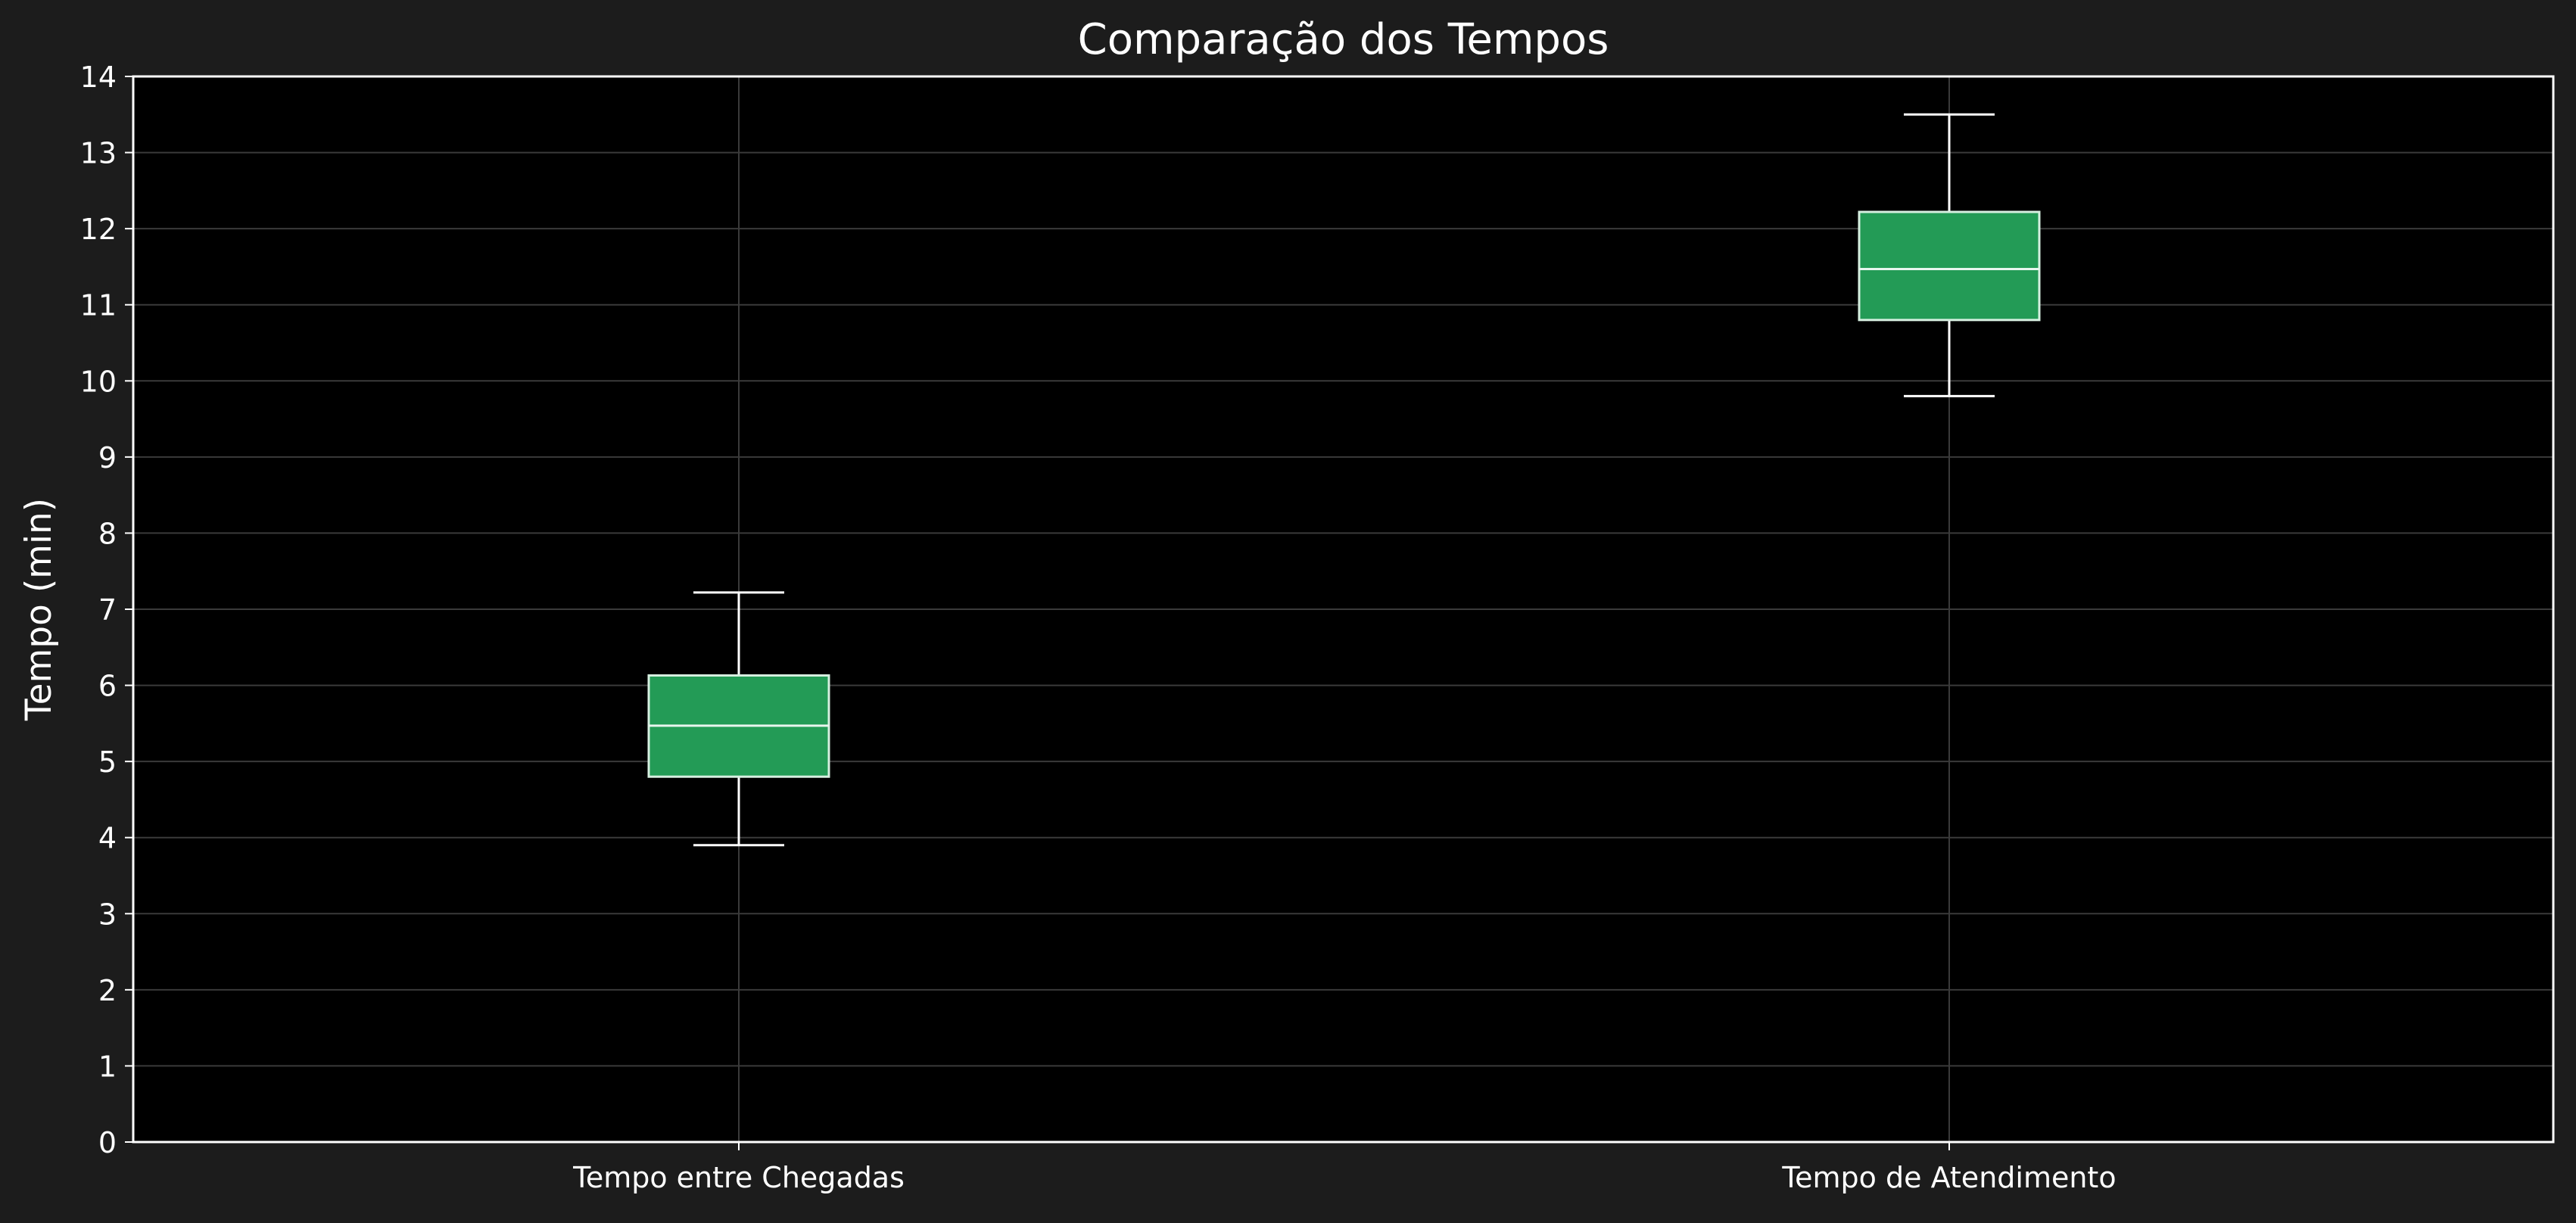 The image size is (2576, 1223). What do you see at coordinates (107, 762) in the screenshot?
I see `y-tick-label: 5` at bounding box center [107, 762].